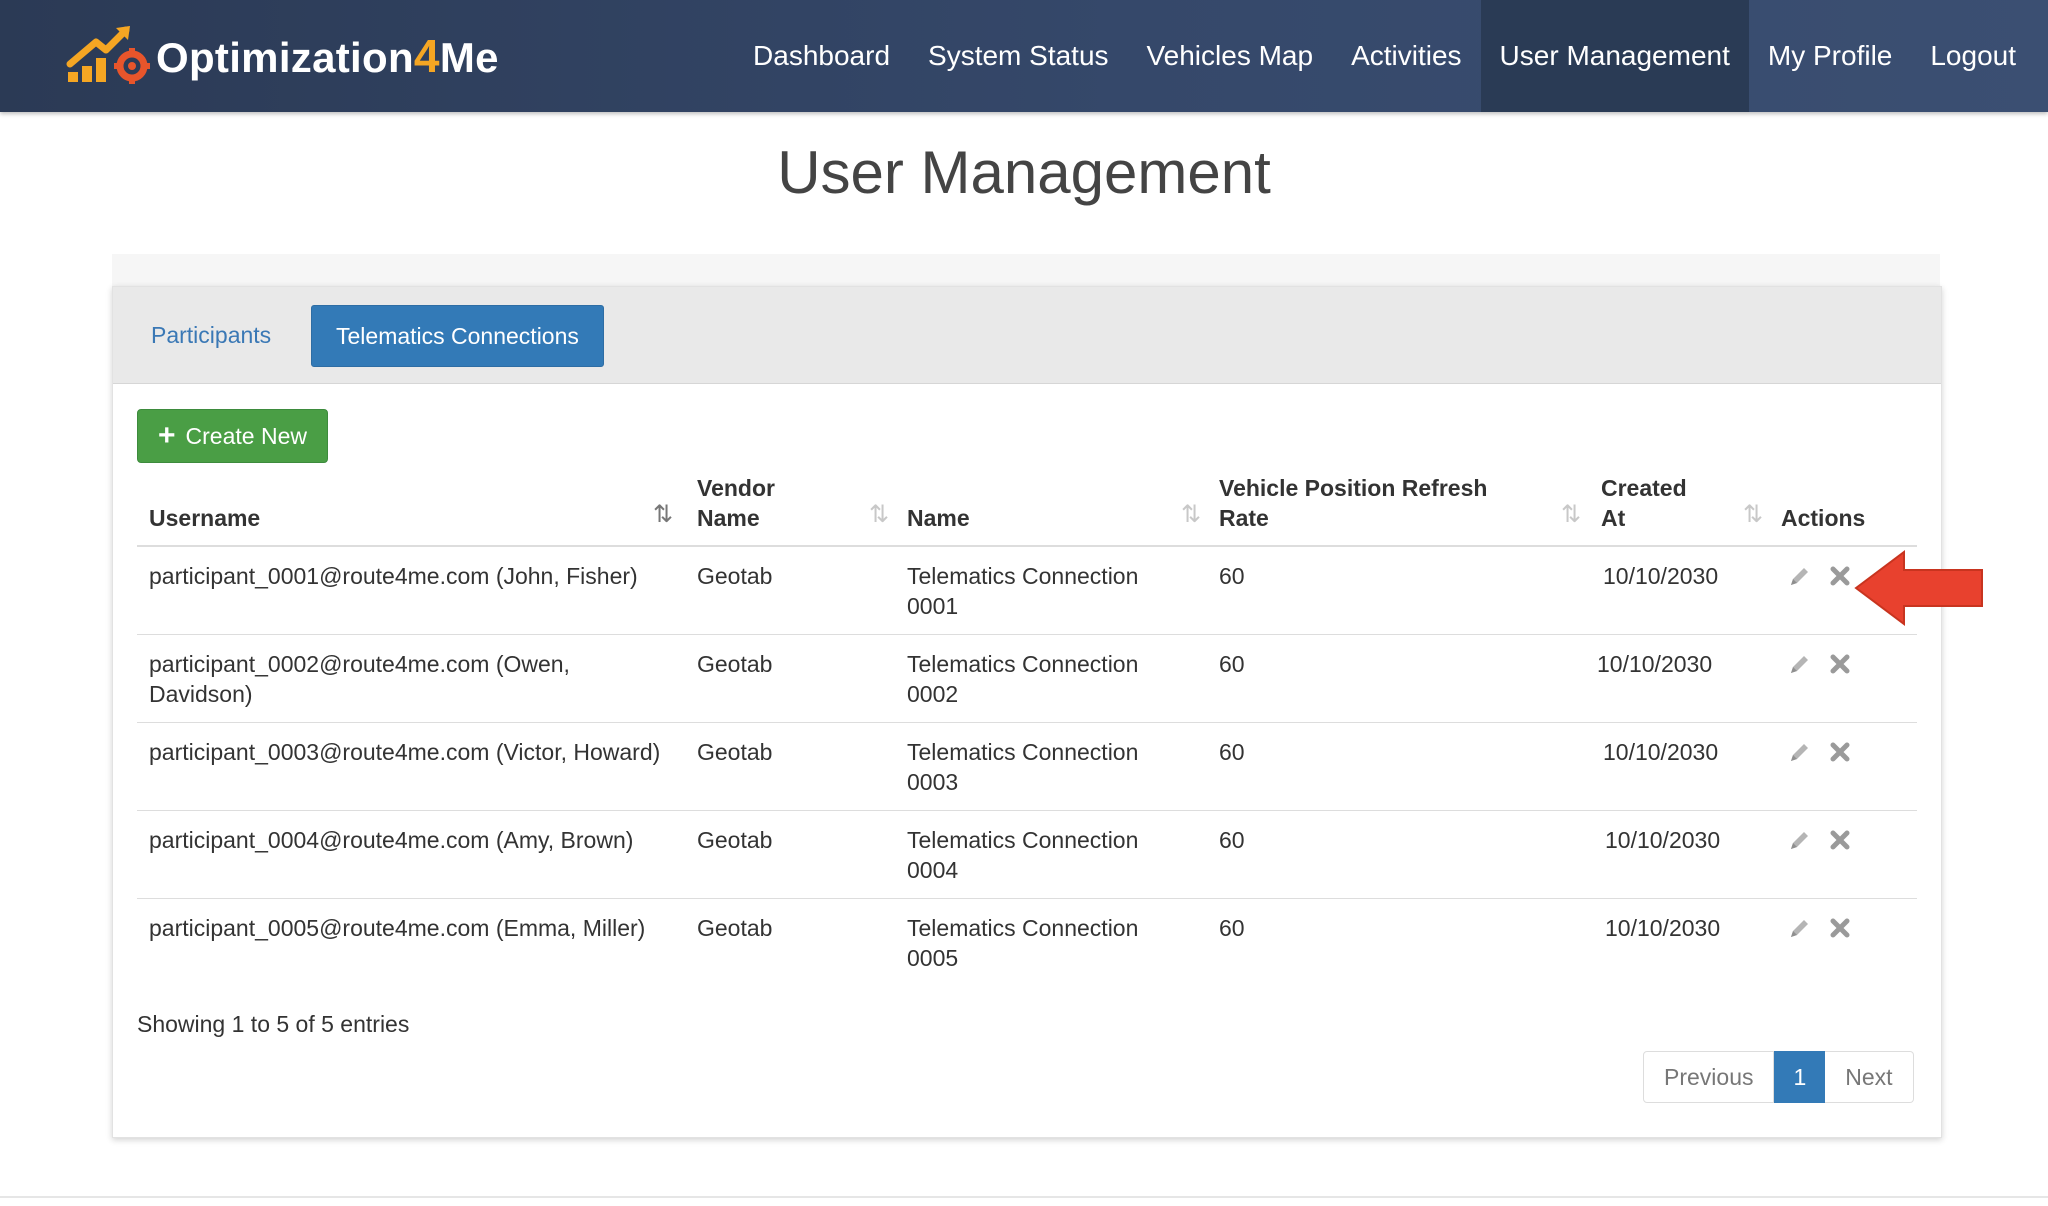 This screenshot has width=2048, height=1206. Describe the element at coordinates (108, 55) in the screenshot. I see `brand-logo-icon` at that location.